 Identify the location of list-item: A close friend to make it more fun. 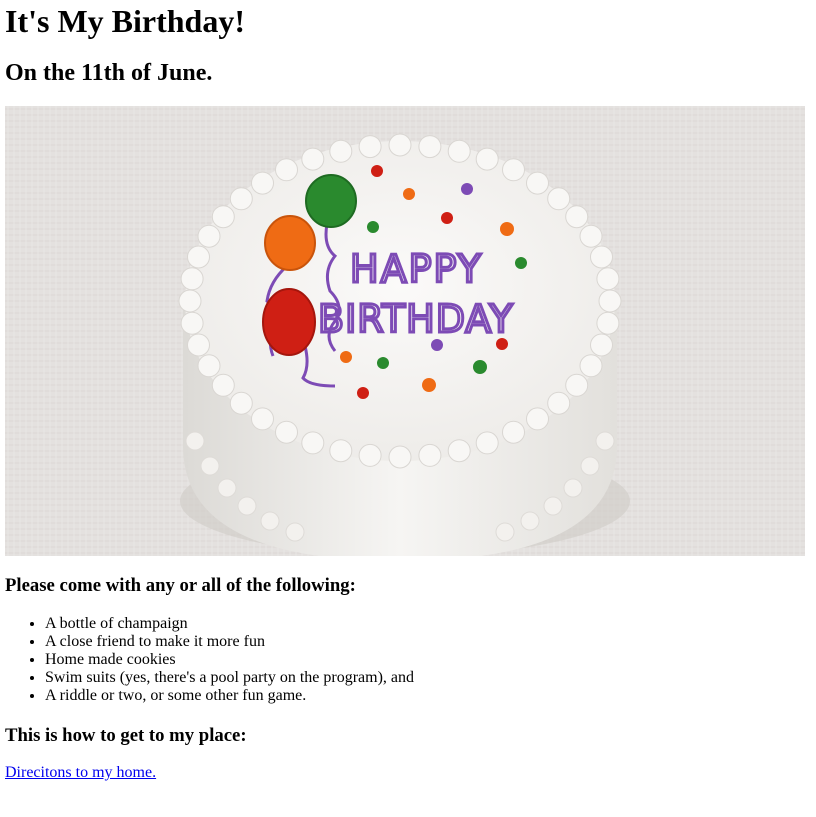
(229, 642).